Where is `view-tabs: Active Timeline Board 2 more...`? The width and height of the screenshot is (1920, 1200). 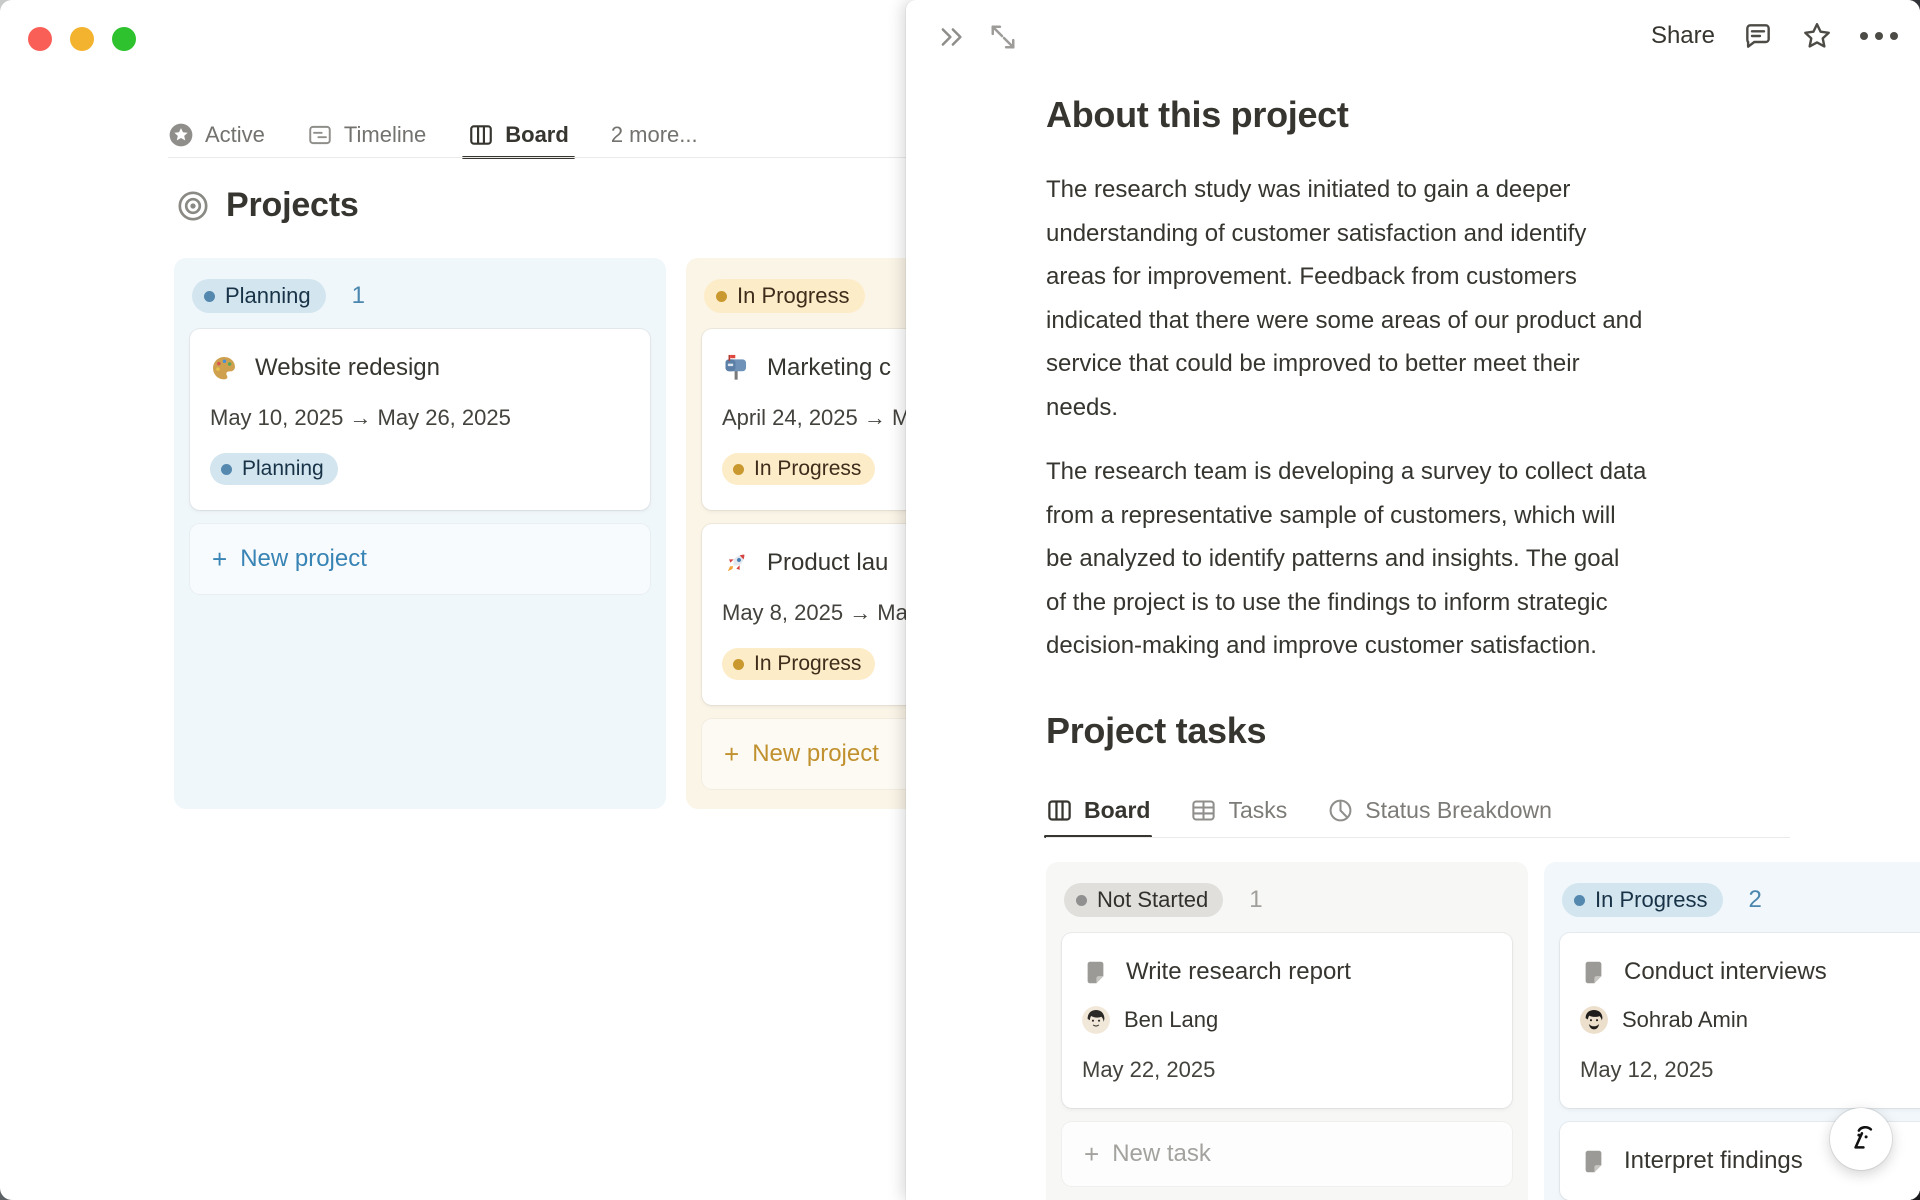
view-tabs: Active Timeline Board 2 more... is located at coordinates (433, 135).